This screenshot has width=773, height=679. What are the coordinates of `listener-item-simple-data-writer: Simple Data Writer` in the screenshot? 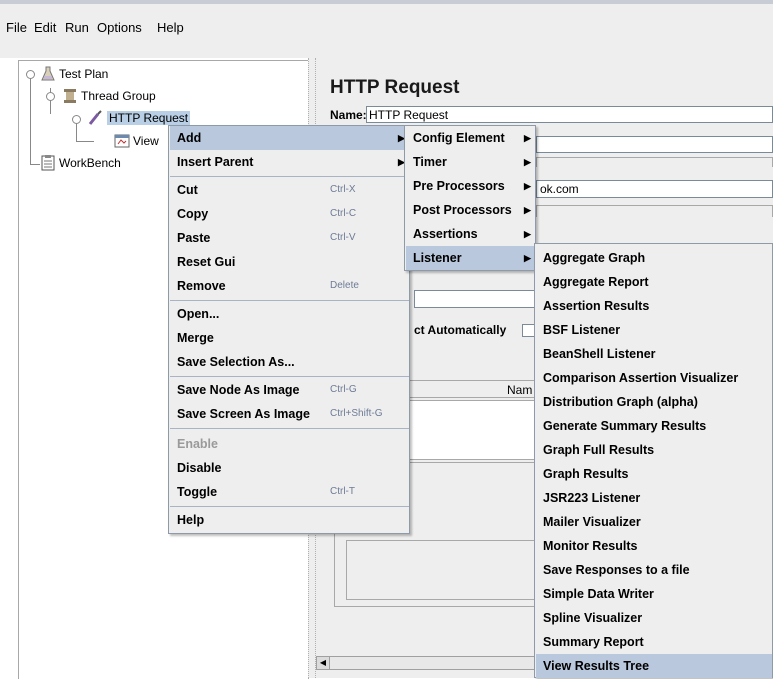 It's located at (654, 594).